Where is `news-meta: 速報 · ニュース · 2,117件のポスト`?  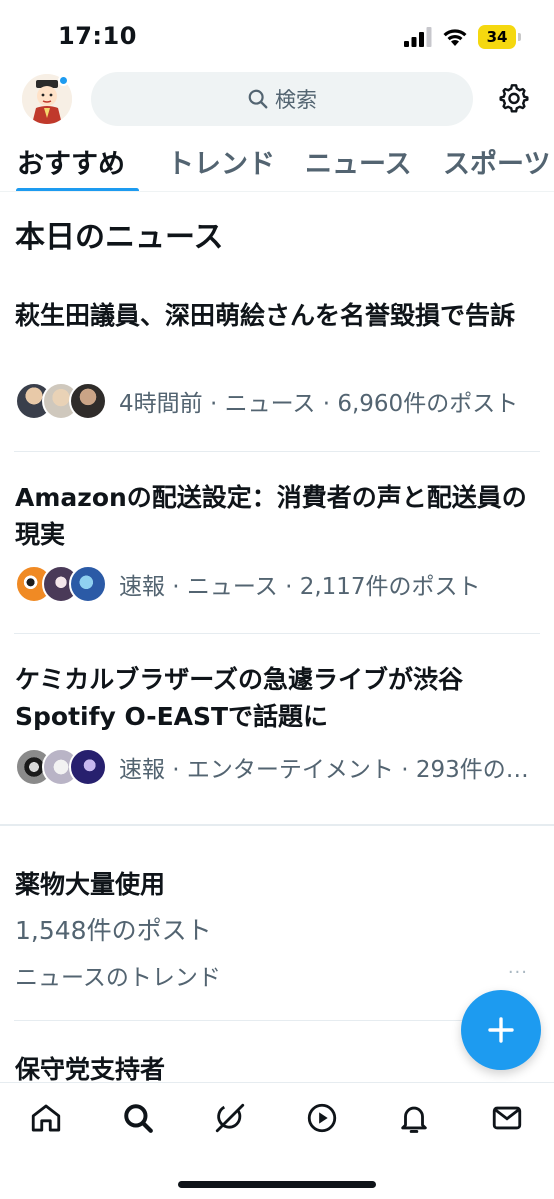 news-meta: 速報 · ニュース · 2,117件のポスト is located at coordinates (274, 584).